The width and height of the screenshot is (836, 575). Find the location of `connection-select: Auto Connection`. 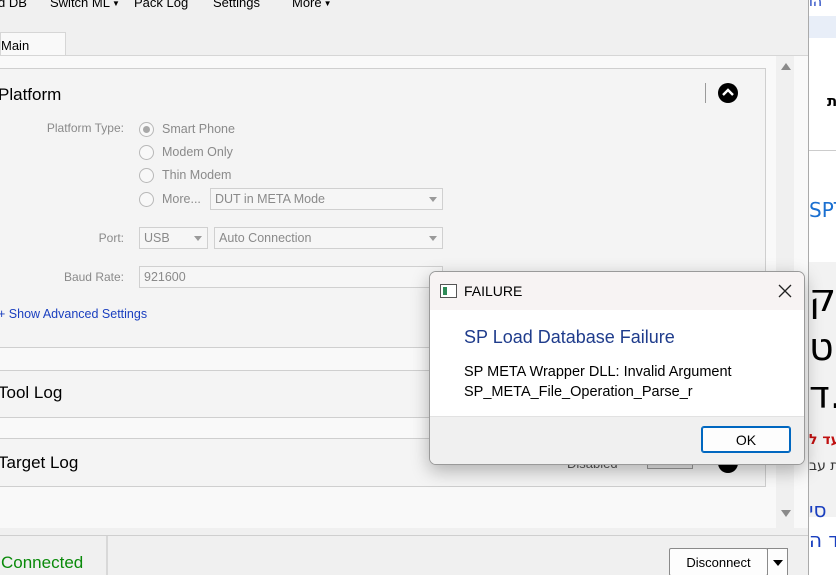

connection-select: Auto Connection is located at coordinates (328, 238).